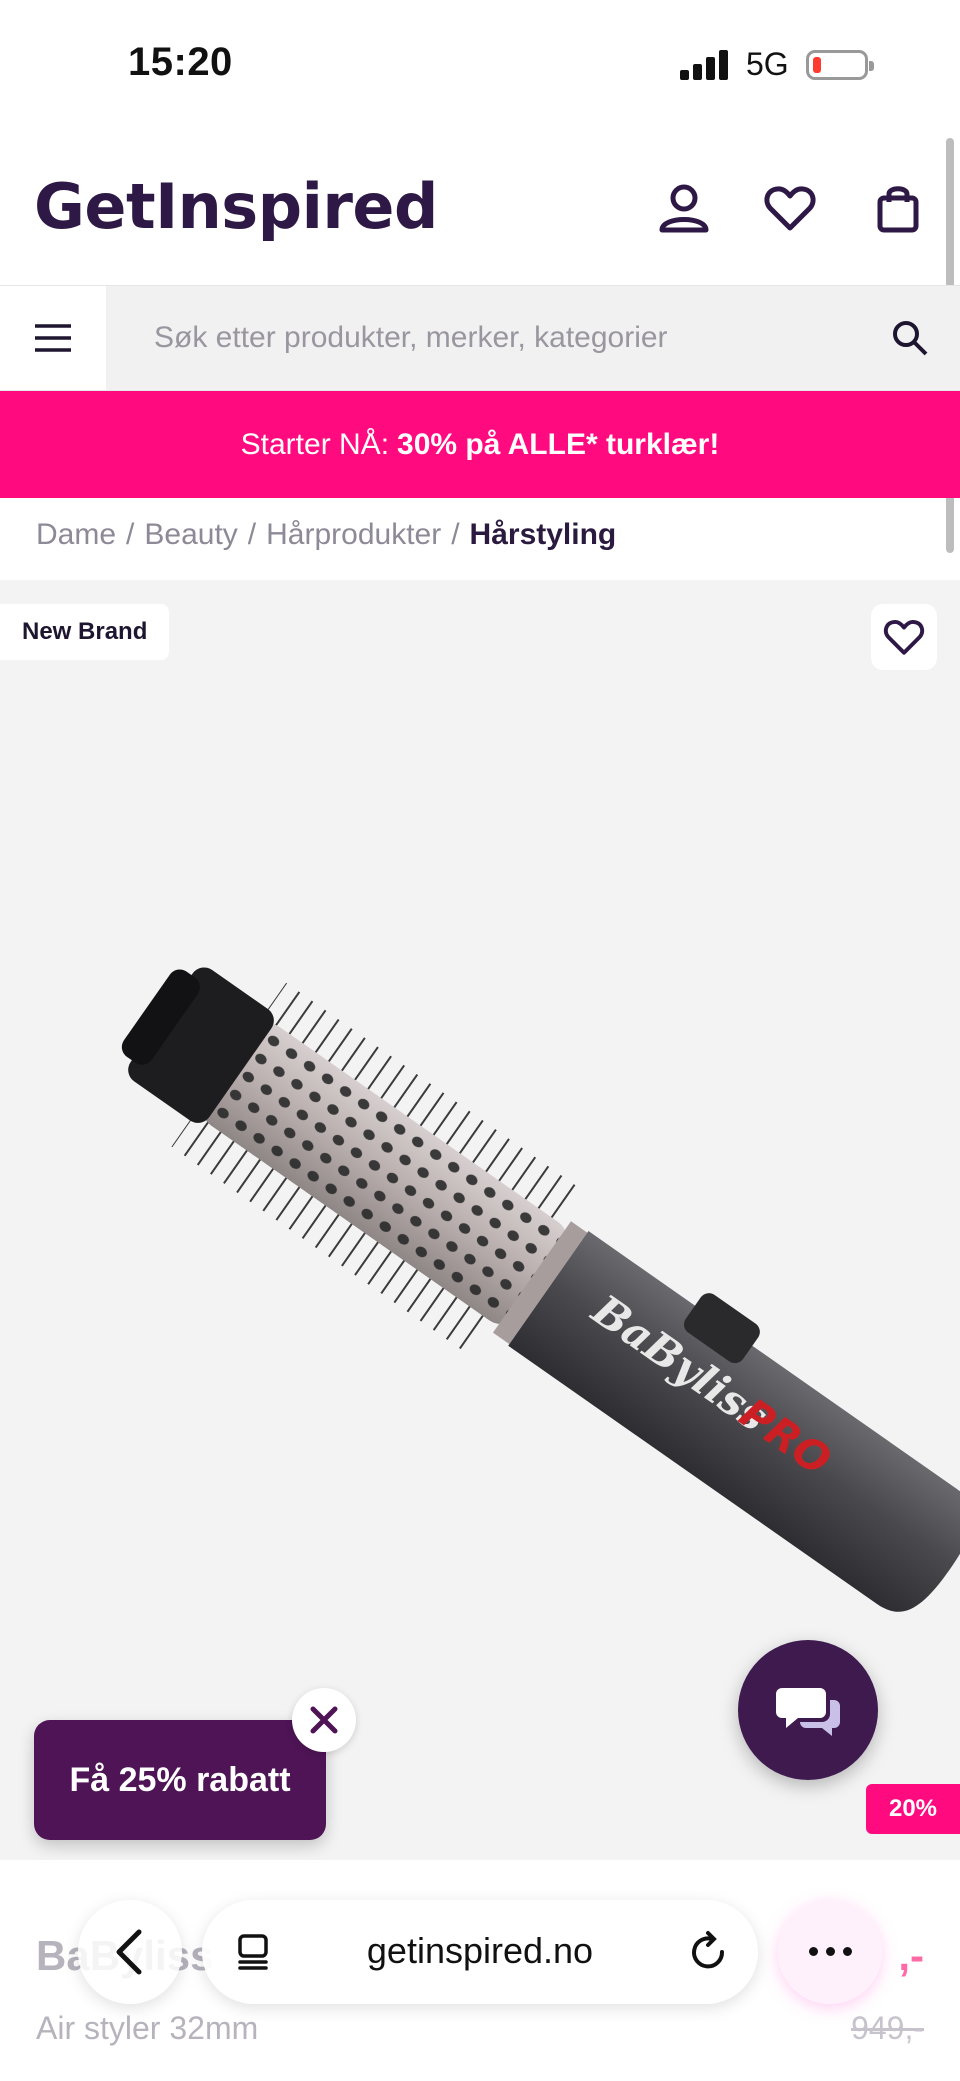  What do you see at coordinates (190, 534) in the screenshot?
I see `breadcrumb-item-beauty: Beauty` at bounding box center [190, 534].